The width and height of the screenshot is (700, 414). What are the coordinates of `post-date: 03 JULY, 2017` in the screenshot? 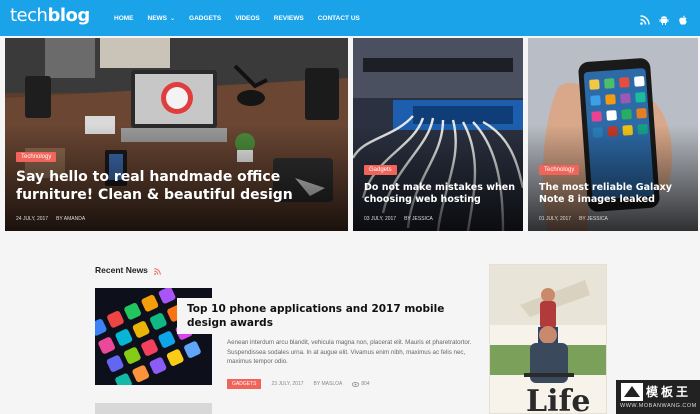 It's located at (380, 219).